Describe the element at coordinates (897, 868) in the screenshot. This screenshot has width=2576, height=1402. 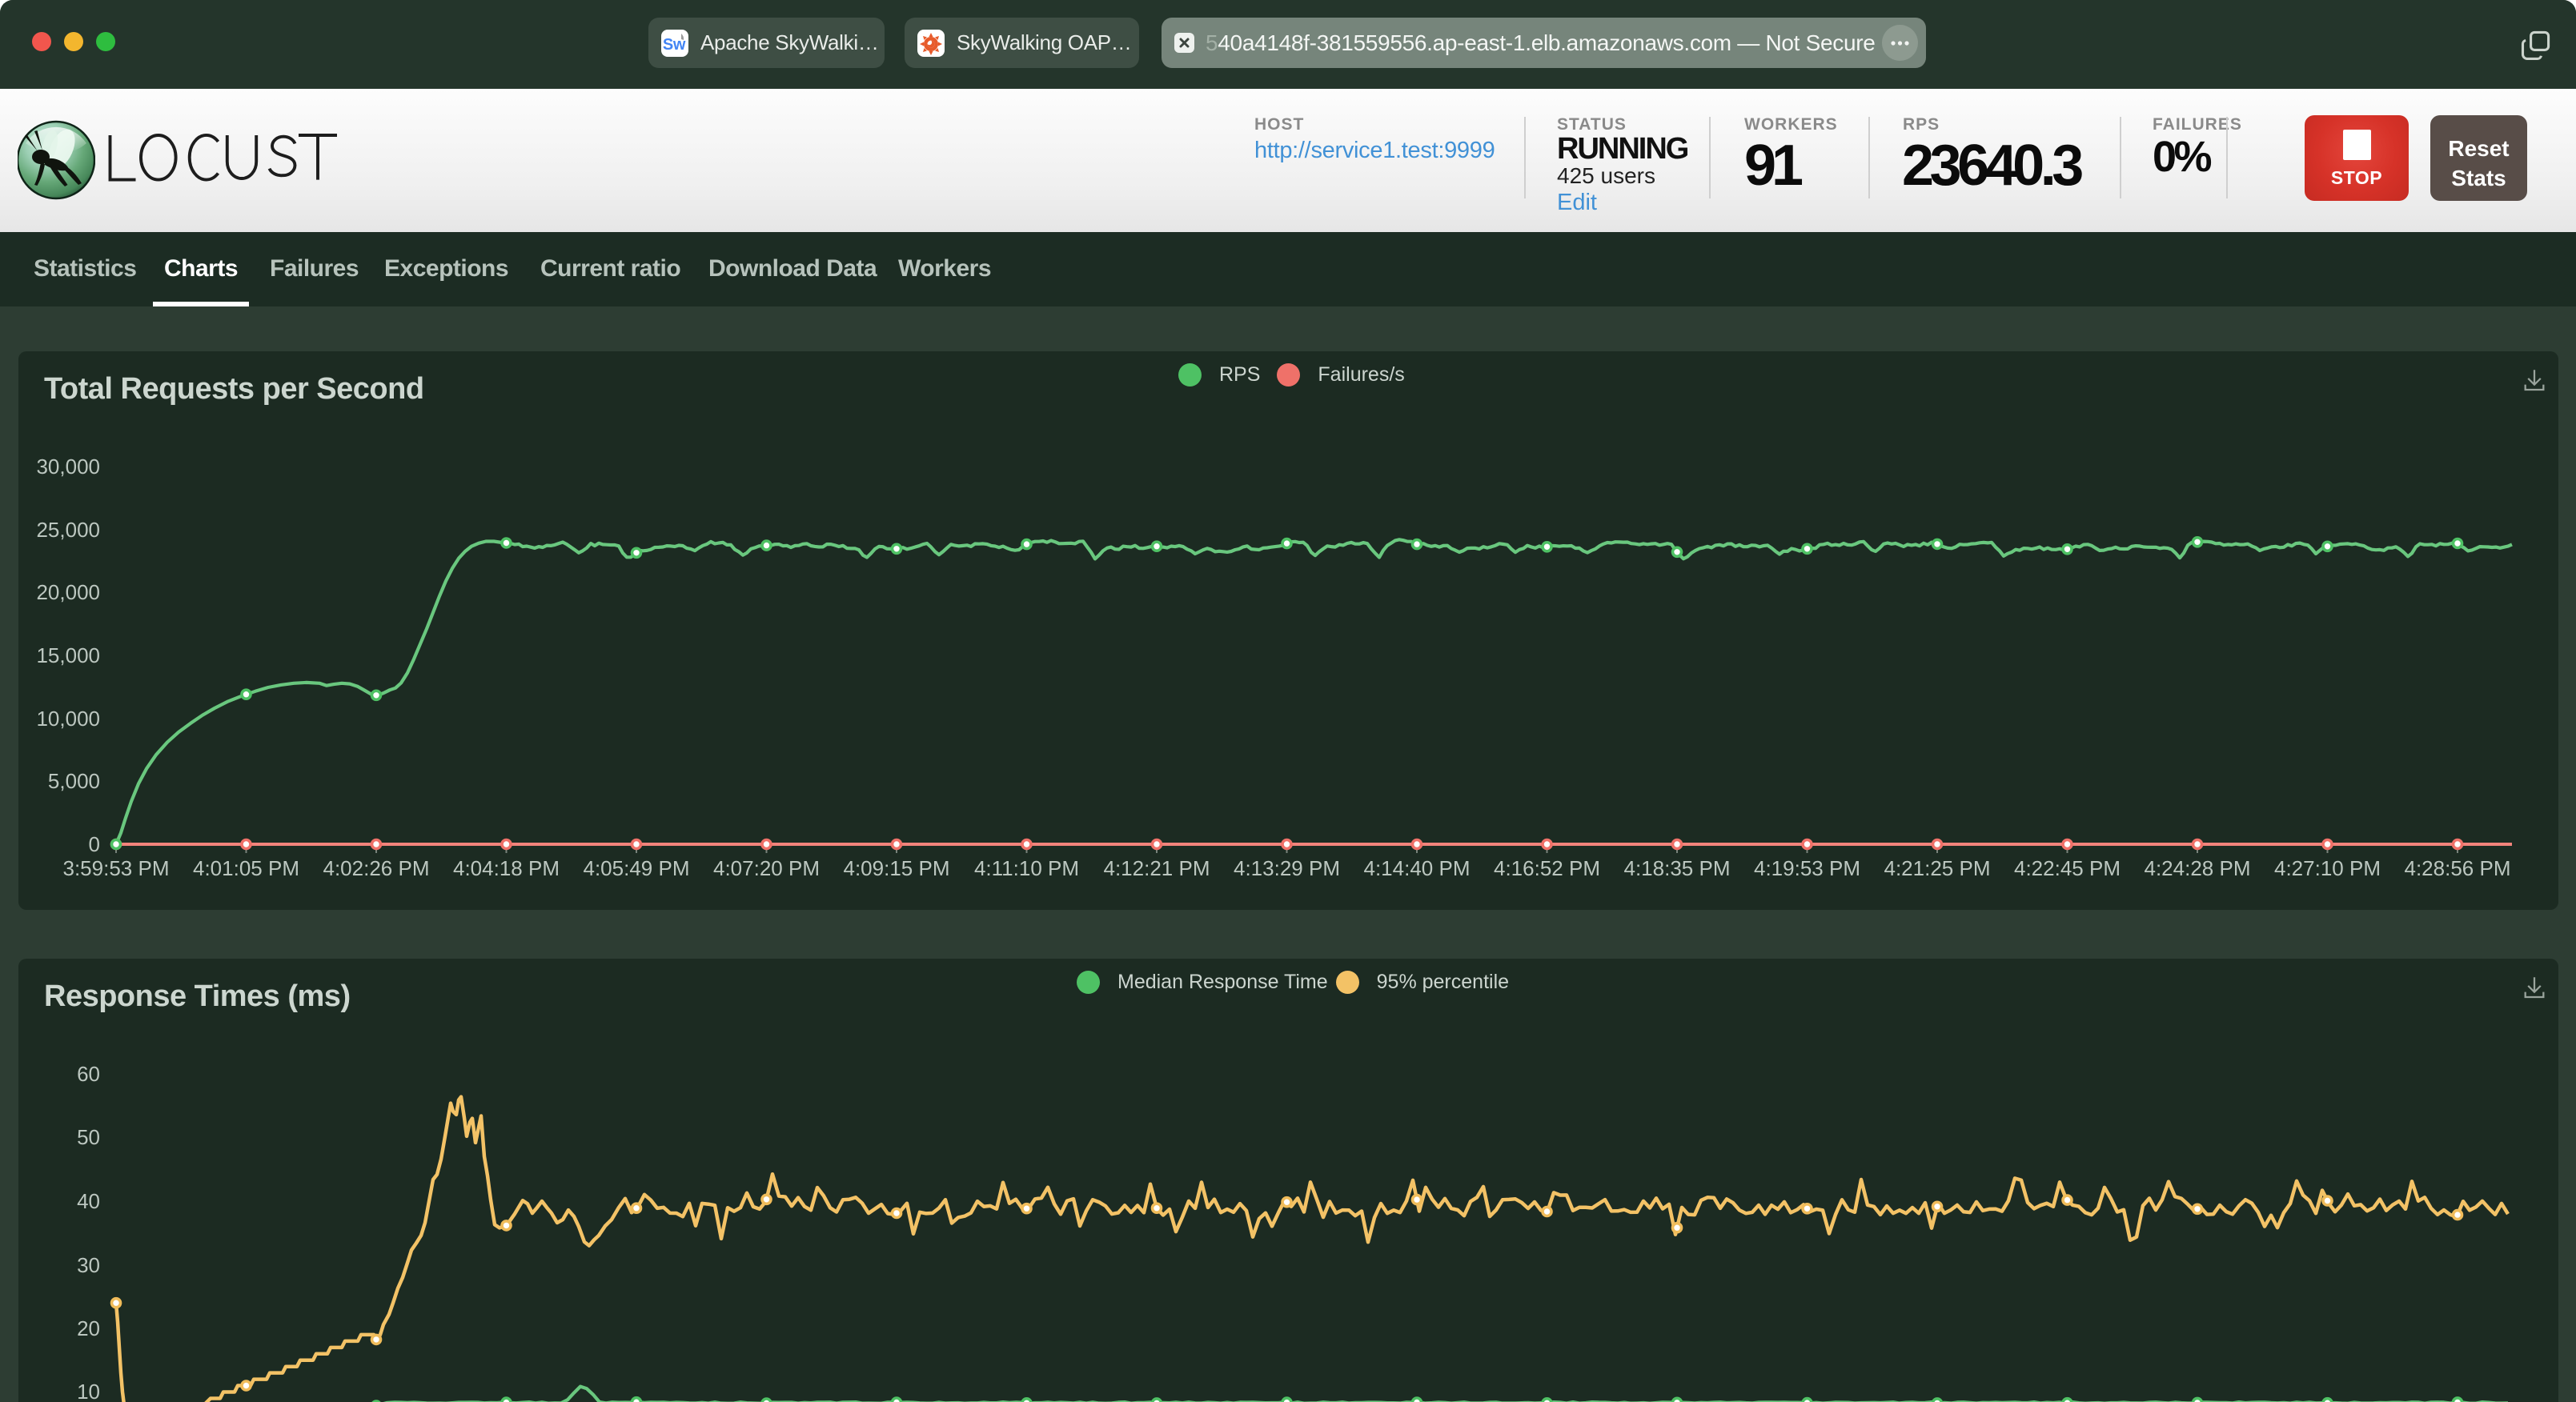
I see `svg-text: 4:09:15 PM` at that location.